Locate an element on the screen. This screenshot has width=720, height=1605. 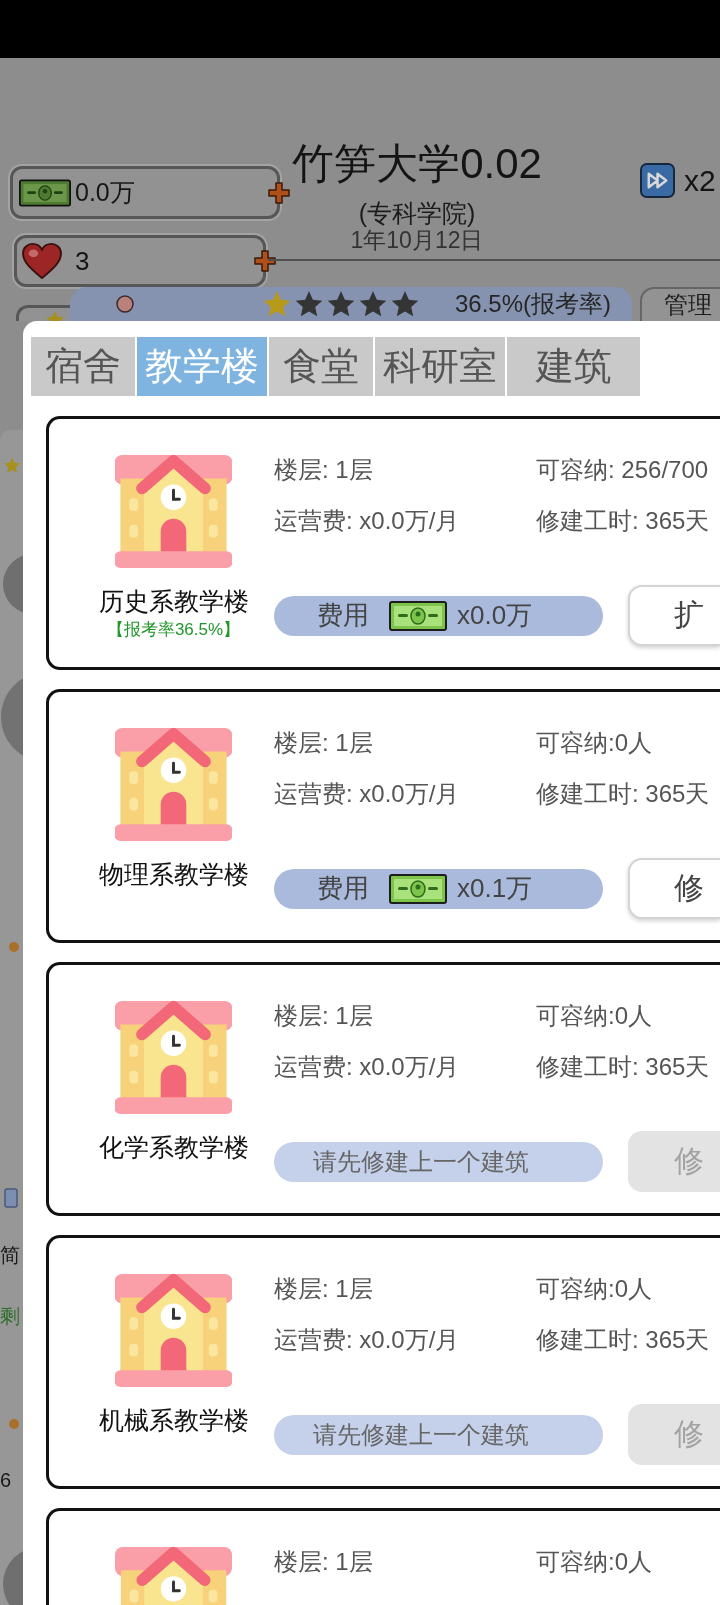
speed-multiplier: x2 is located at coordinates (700, 180).